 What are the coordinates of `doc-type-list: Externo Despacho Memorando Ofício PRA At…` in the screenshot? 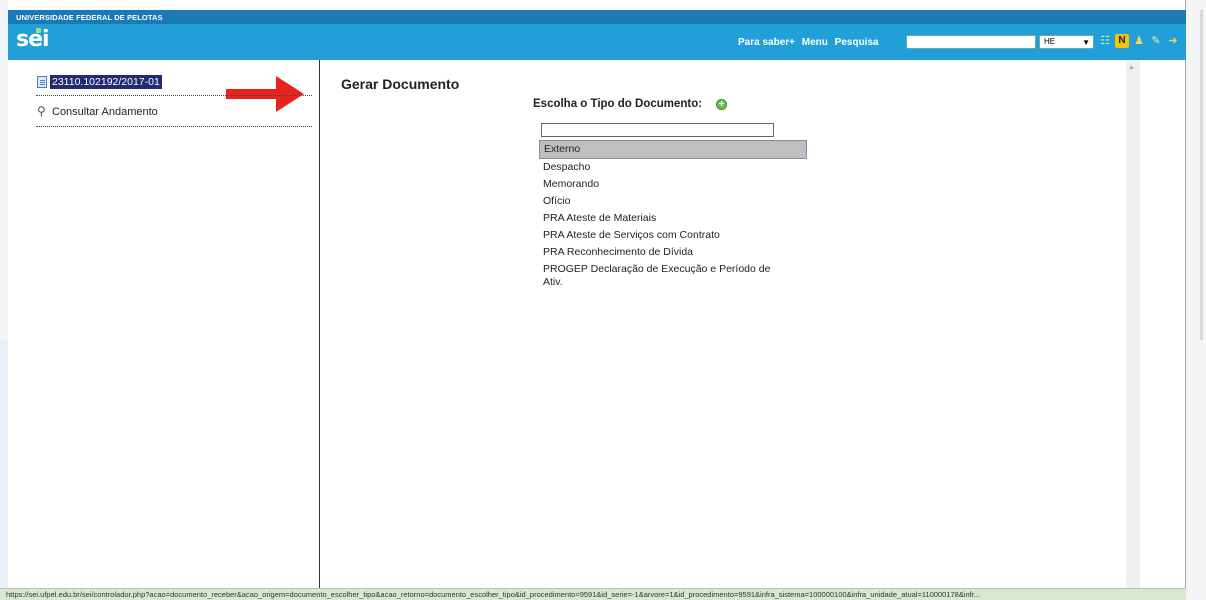 It's located at (673, 215).